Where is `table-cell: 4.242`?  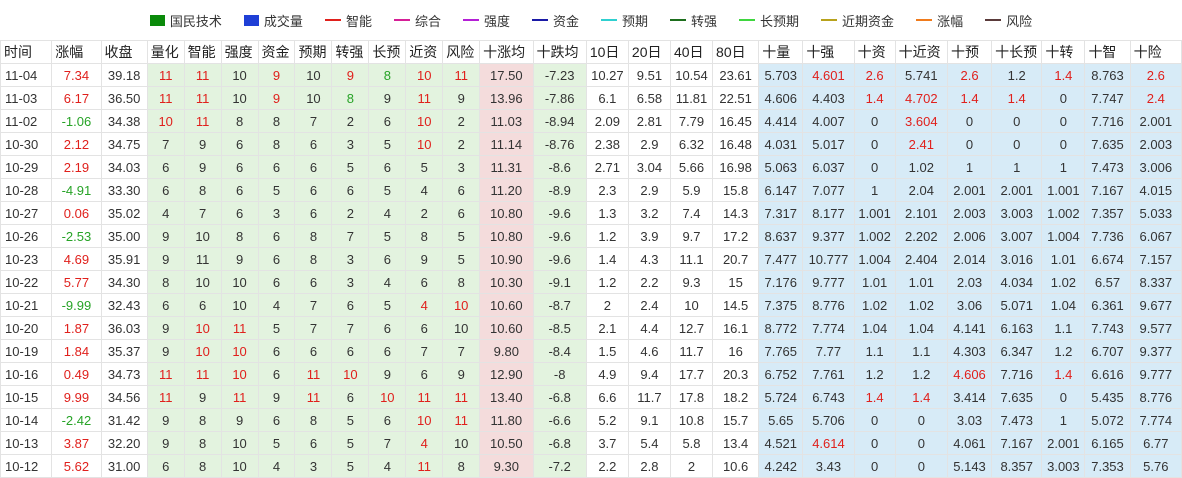 table-cell: 4.242 is located at coordinates (781, 466).